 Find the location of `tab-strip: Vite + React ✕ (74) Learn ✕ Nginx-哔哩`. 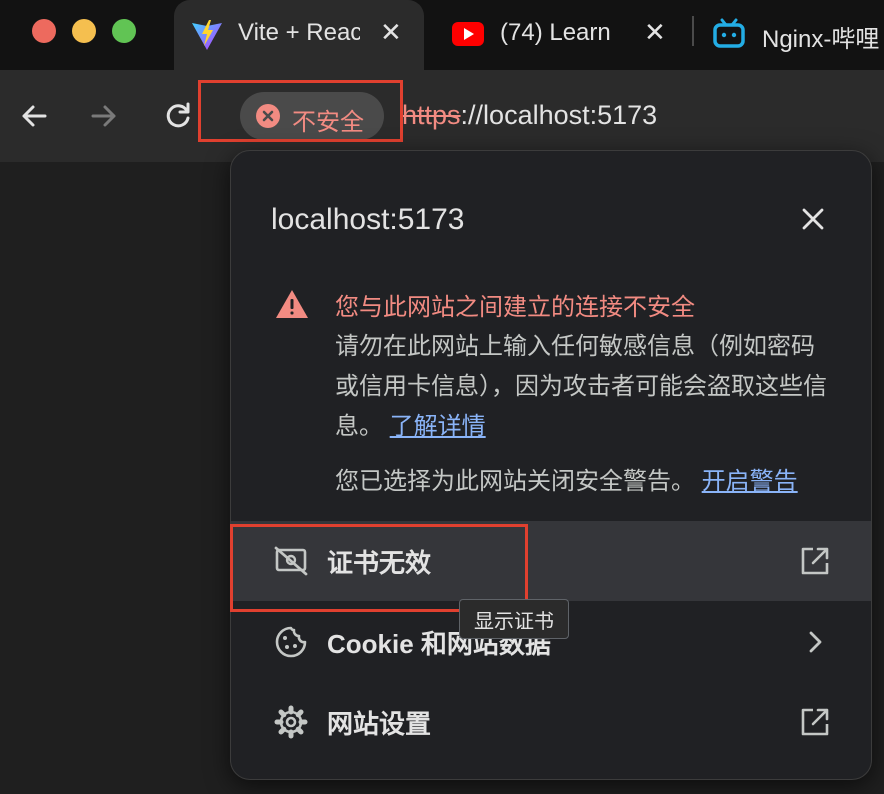

tab-strip: Vite + React ✕ (74) Learn ✕ Nginx-哔哩 is located at coordinates (442, 35).